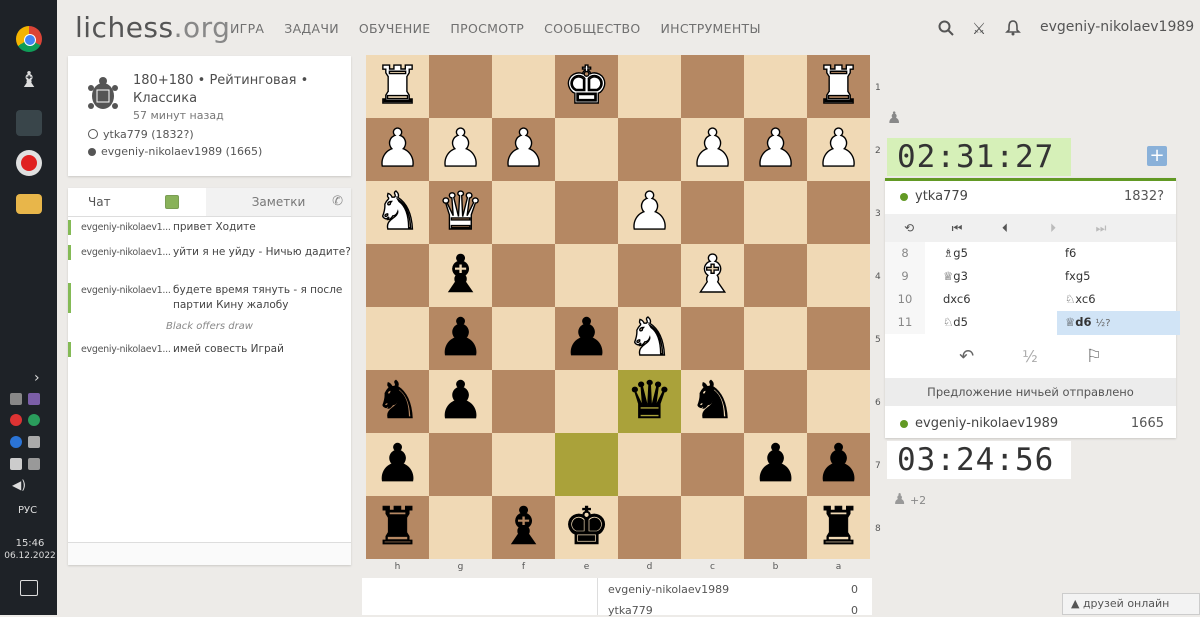 This screenshot has width=1200, height=617. Describe the element at coordinates (979, 29) in the screenshot. I see `crossed-swords-icon: ⚔` at that location.